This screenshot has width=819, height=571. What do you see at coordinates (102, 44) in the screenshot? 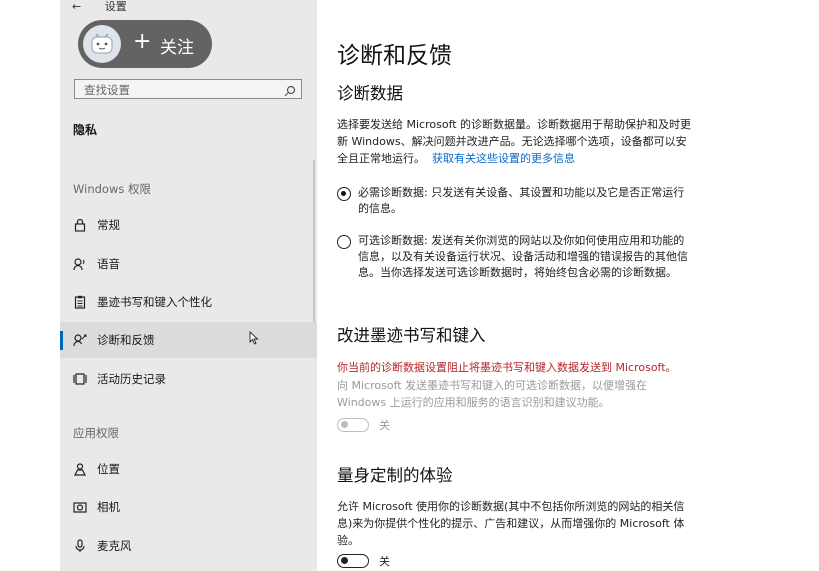
I see `avatar` at bounding box center [102, 44].